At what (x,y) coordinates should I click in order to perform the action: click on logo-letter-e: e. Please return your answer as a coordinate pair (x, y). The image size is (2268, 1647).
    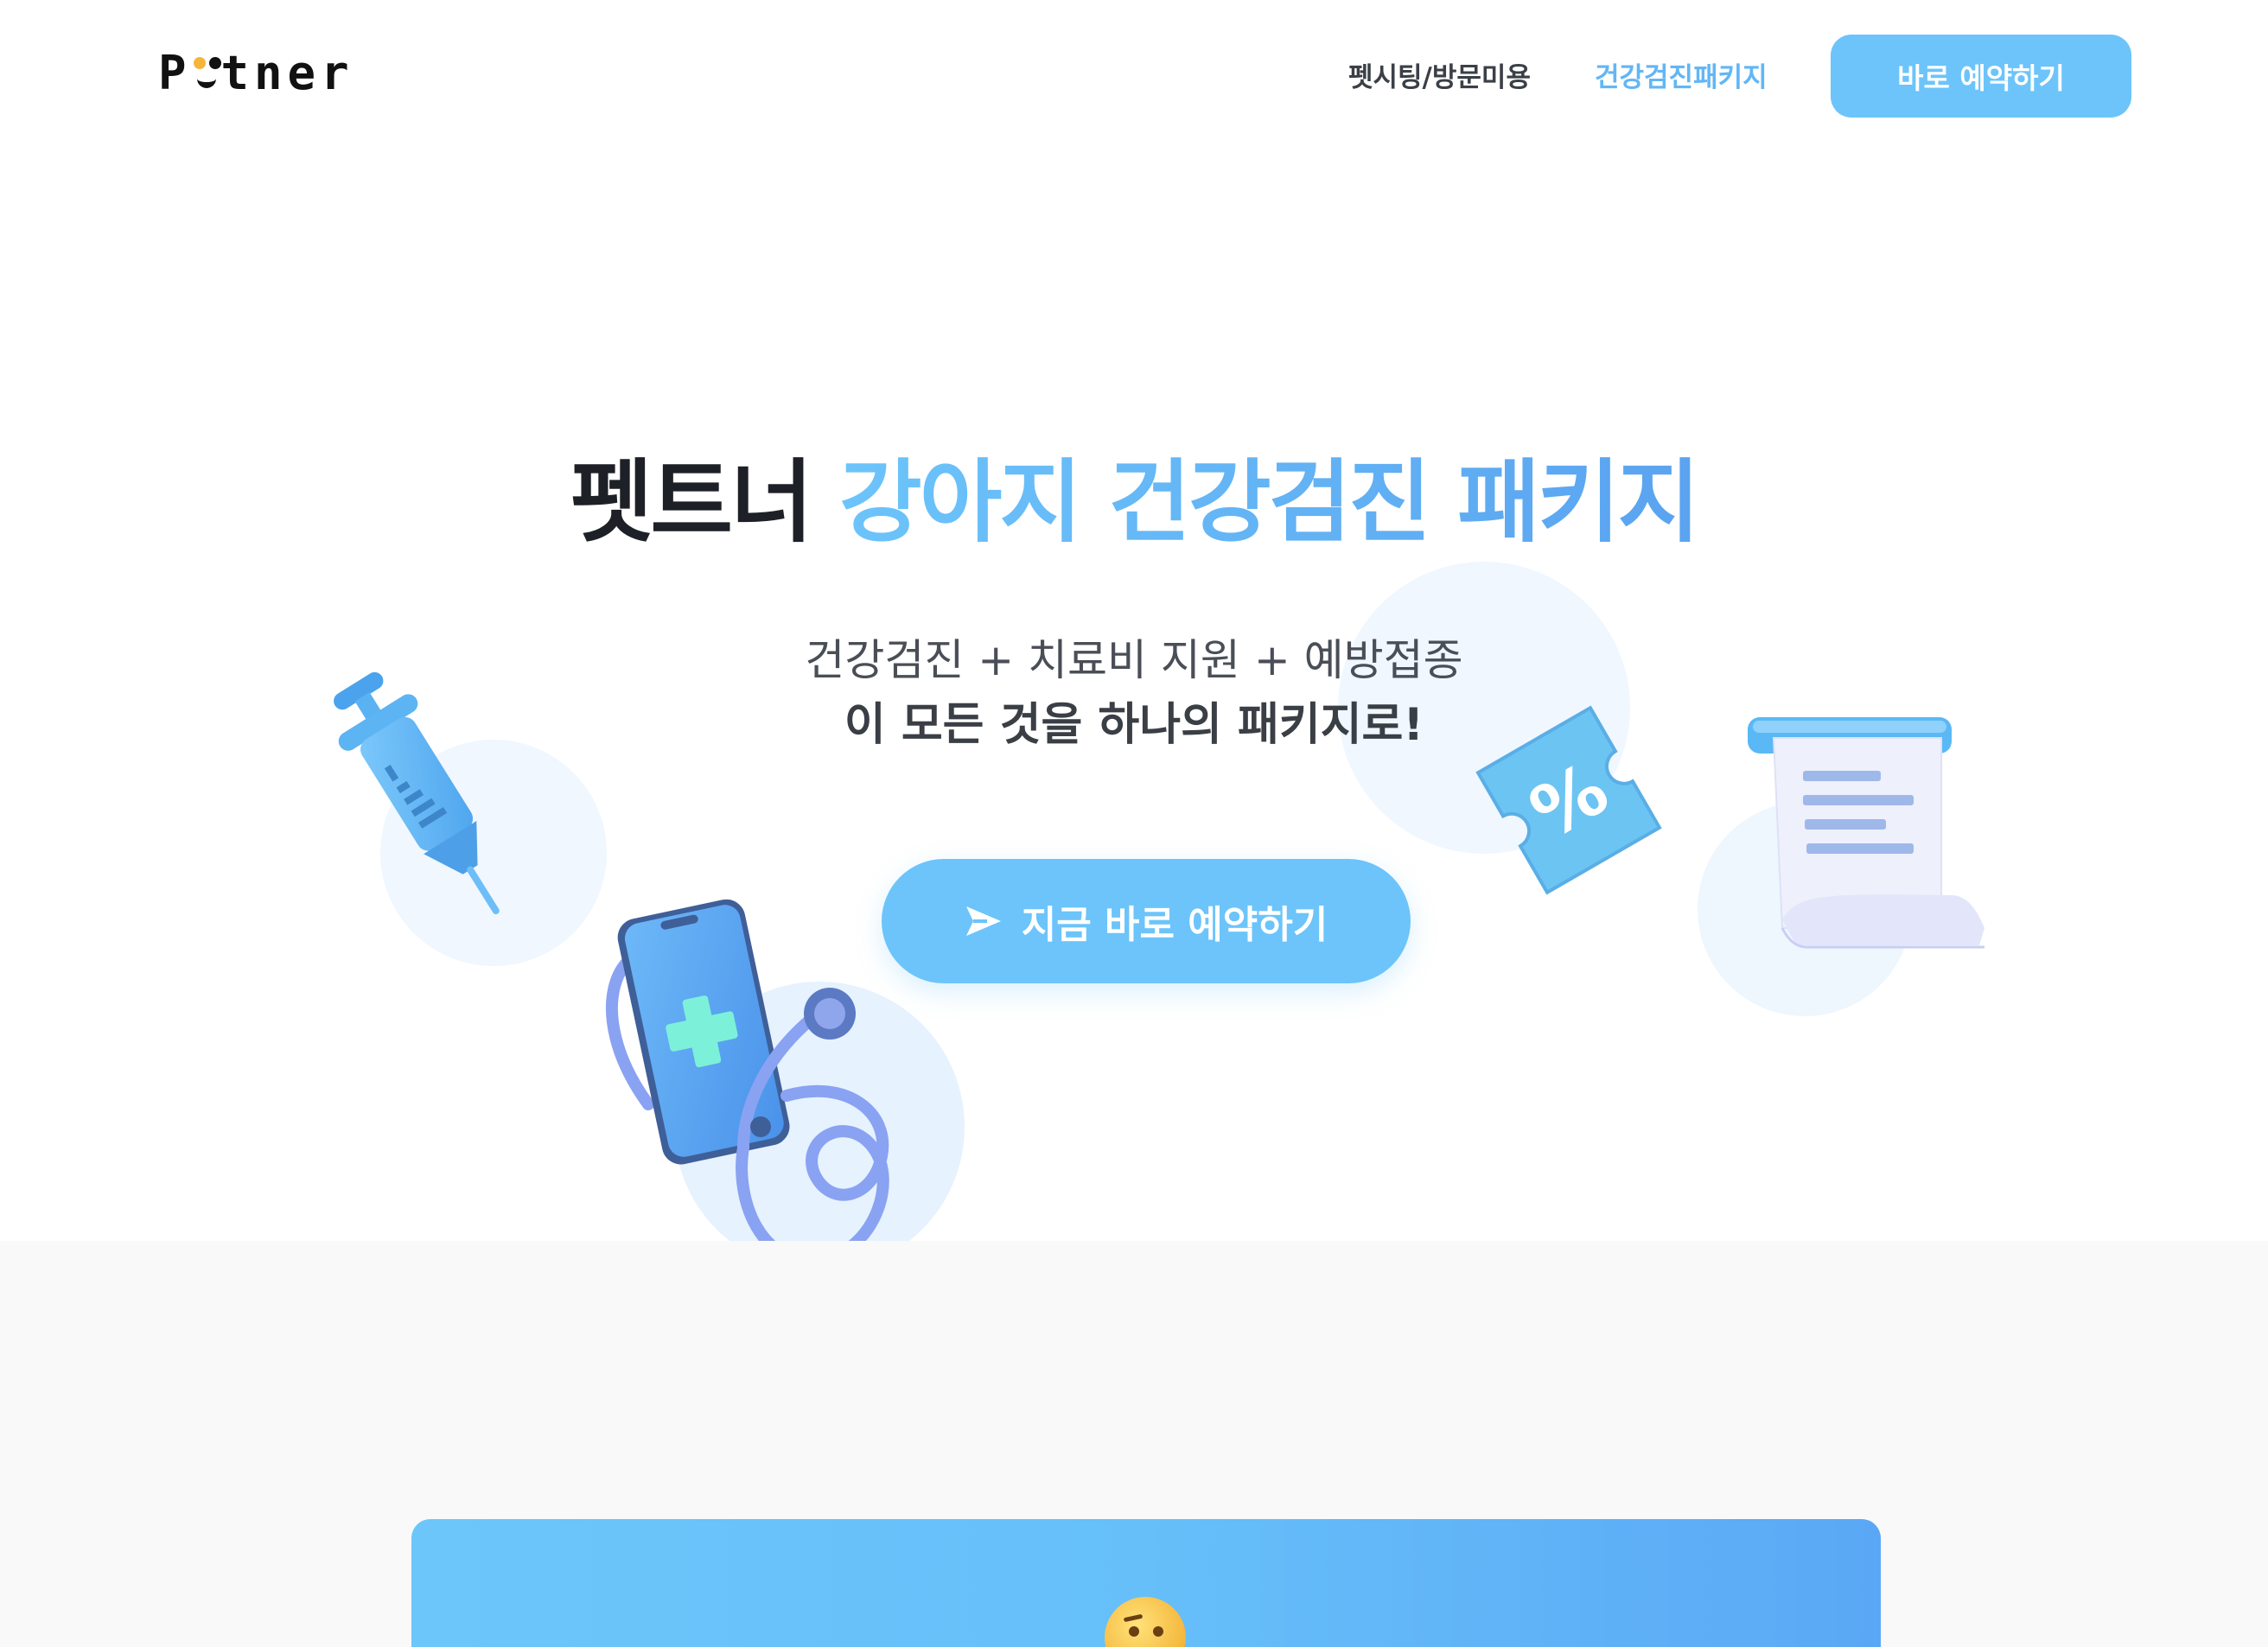
    Looking at the image, I should click on (304, 73).